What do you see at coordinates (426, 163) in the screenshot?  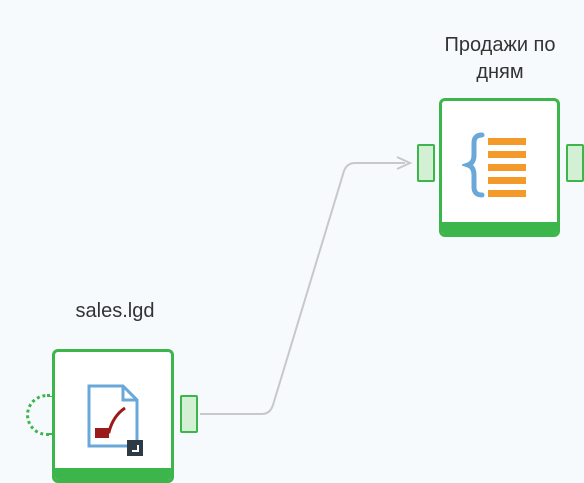 I see `input-port-aggregate` at bounding box center [426, 163].